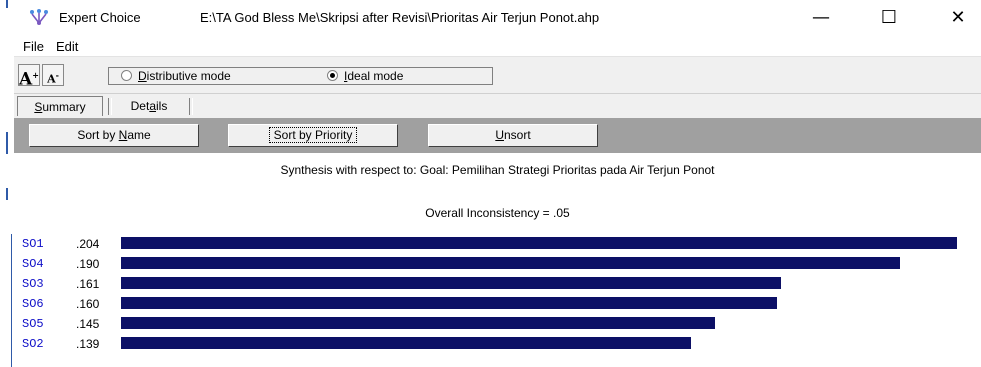  What do you see at coordinates (149, 106) in the screenshot?
I see `tab-details: Details` at bounding box center [149, 106].